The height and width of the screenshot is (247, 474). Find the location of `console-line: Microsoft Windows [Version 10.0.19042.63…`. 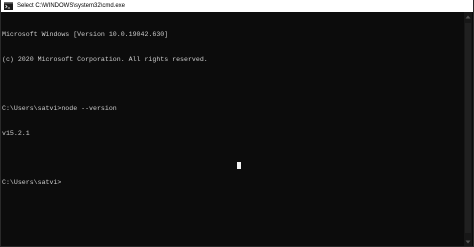

console-line: Microsoft Windows [Version 10.0.19042.63… is located at coordinates (85, 35).